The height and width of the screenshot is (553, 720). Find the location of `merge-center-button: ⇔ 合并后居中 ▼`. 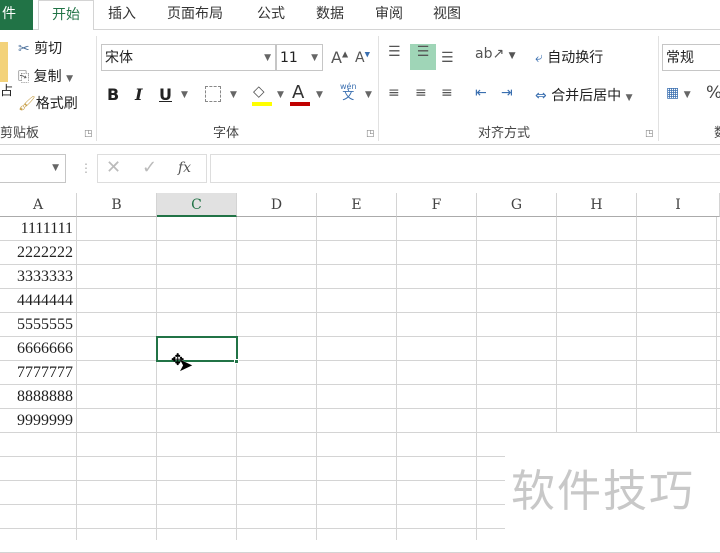

merge-center-button: ⇔ 合并后居中 ▼ is located at coordinates (584, 95).